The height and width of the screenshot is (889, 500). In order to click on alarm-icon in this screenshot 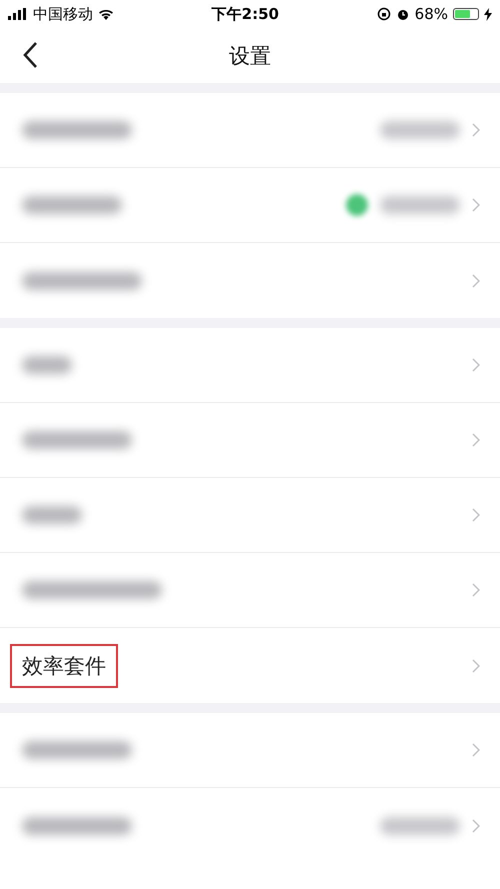, I will do `click(403, 14)`.